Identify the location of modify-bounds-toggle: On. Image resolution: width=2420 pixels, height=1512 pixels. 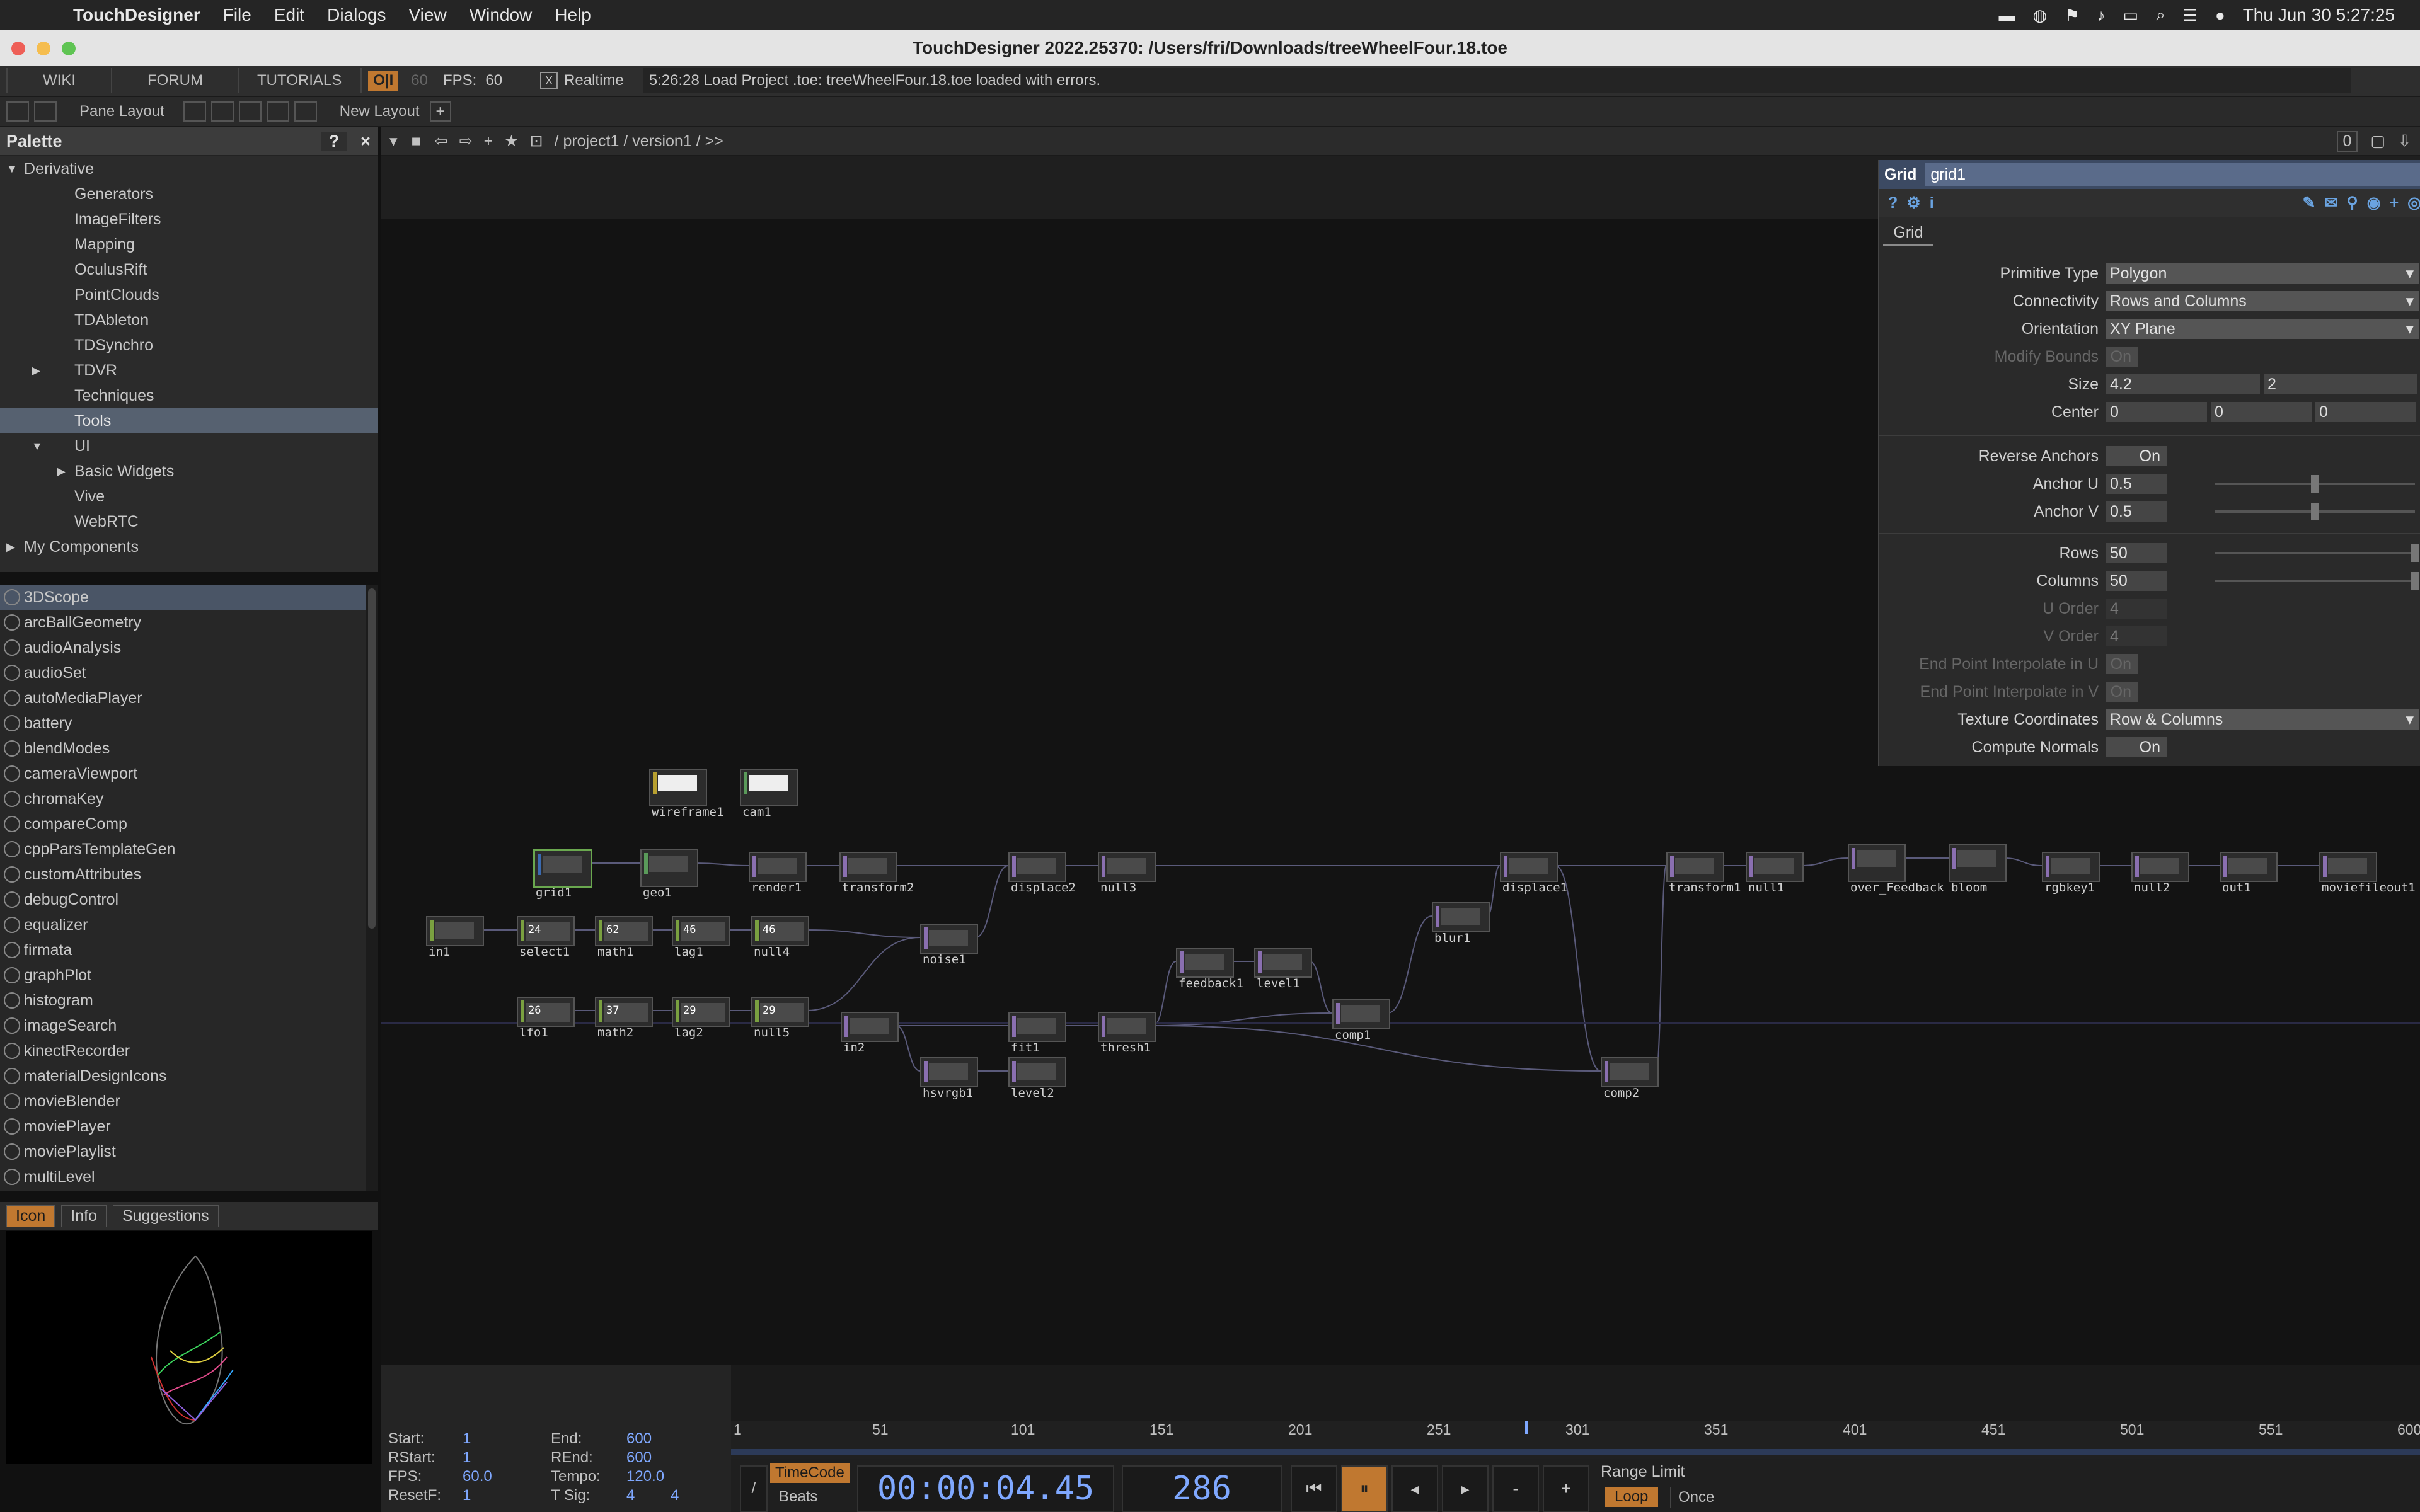
(2122, 356).